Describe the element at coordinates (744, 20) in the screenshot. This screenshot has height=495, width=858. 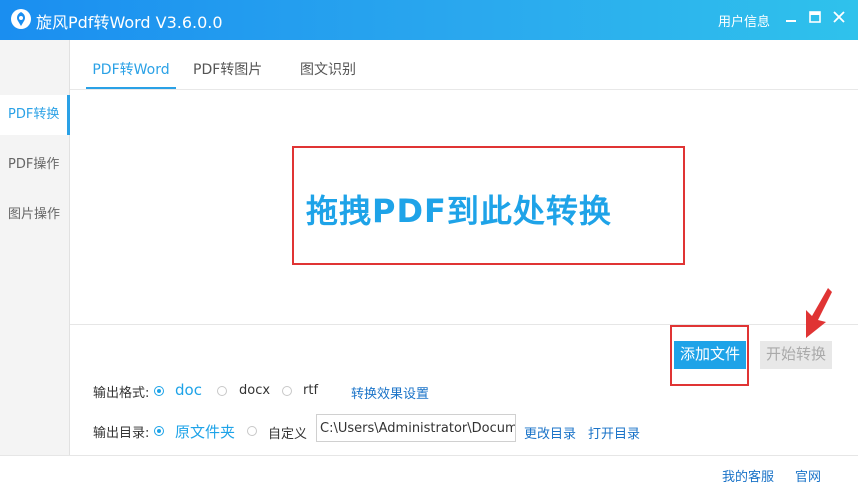
I see `user-info-link: 用户信息` at that location.